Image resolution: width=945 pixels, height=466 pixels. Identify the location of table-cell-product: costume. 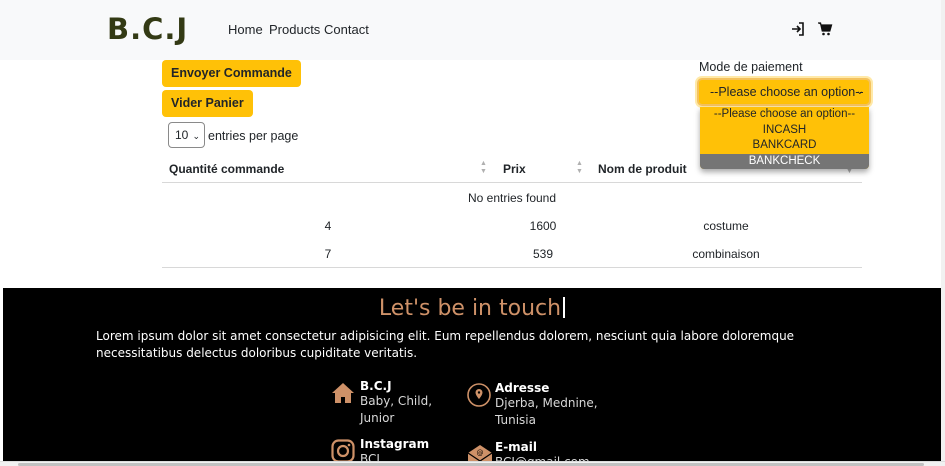
(726, 226).